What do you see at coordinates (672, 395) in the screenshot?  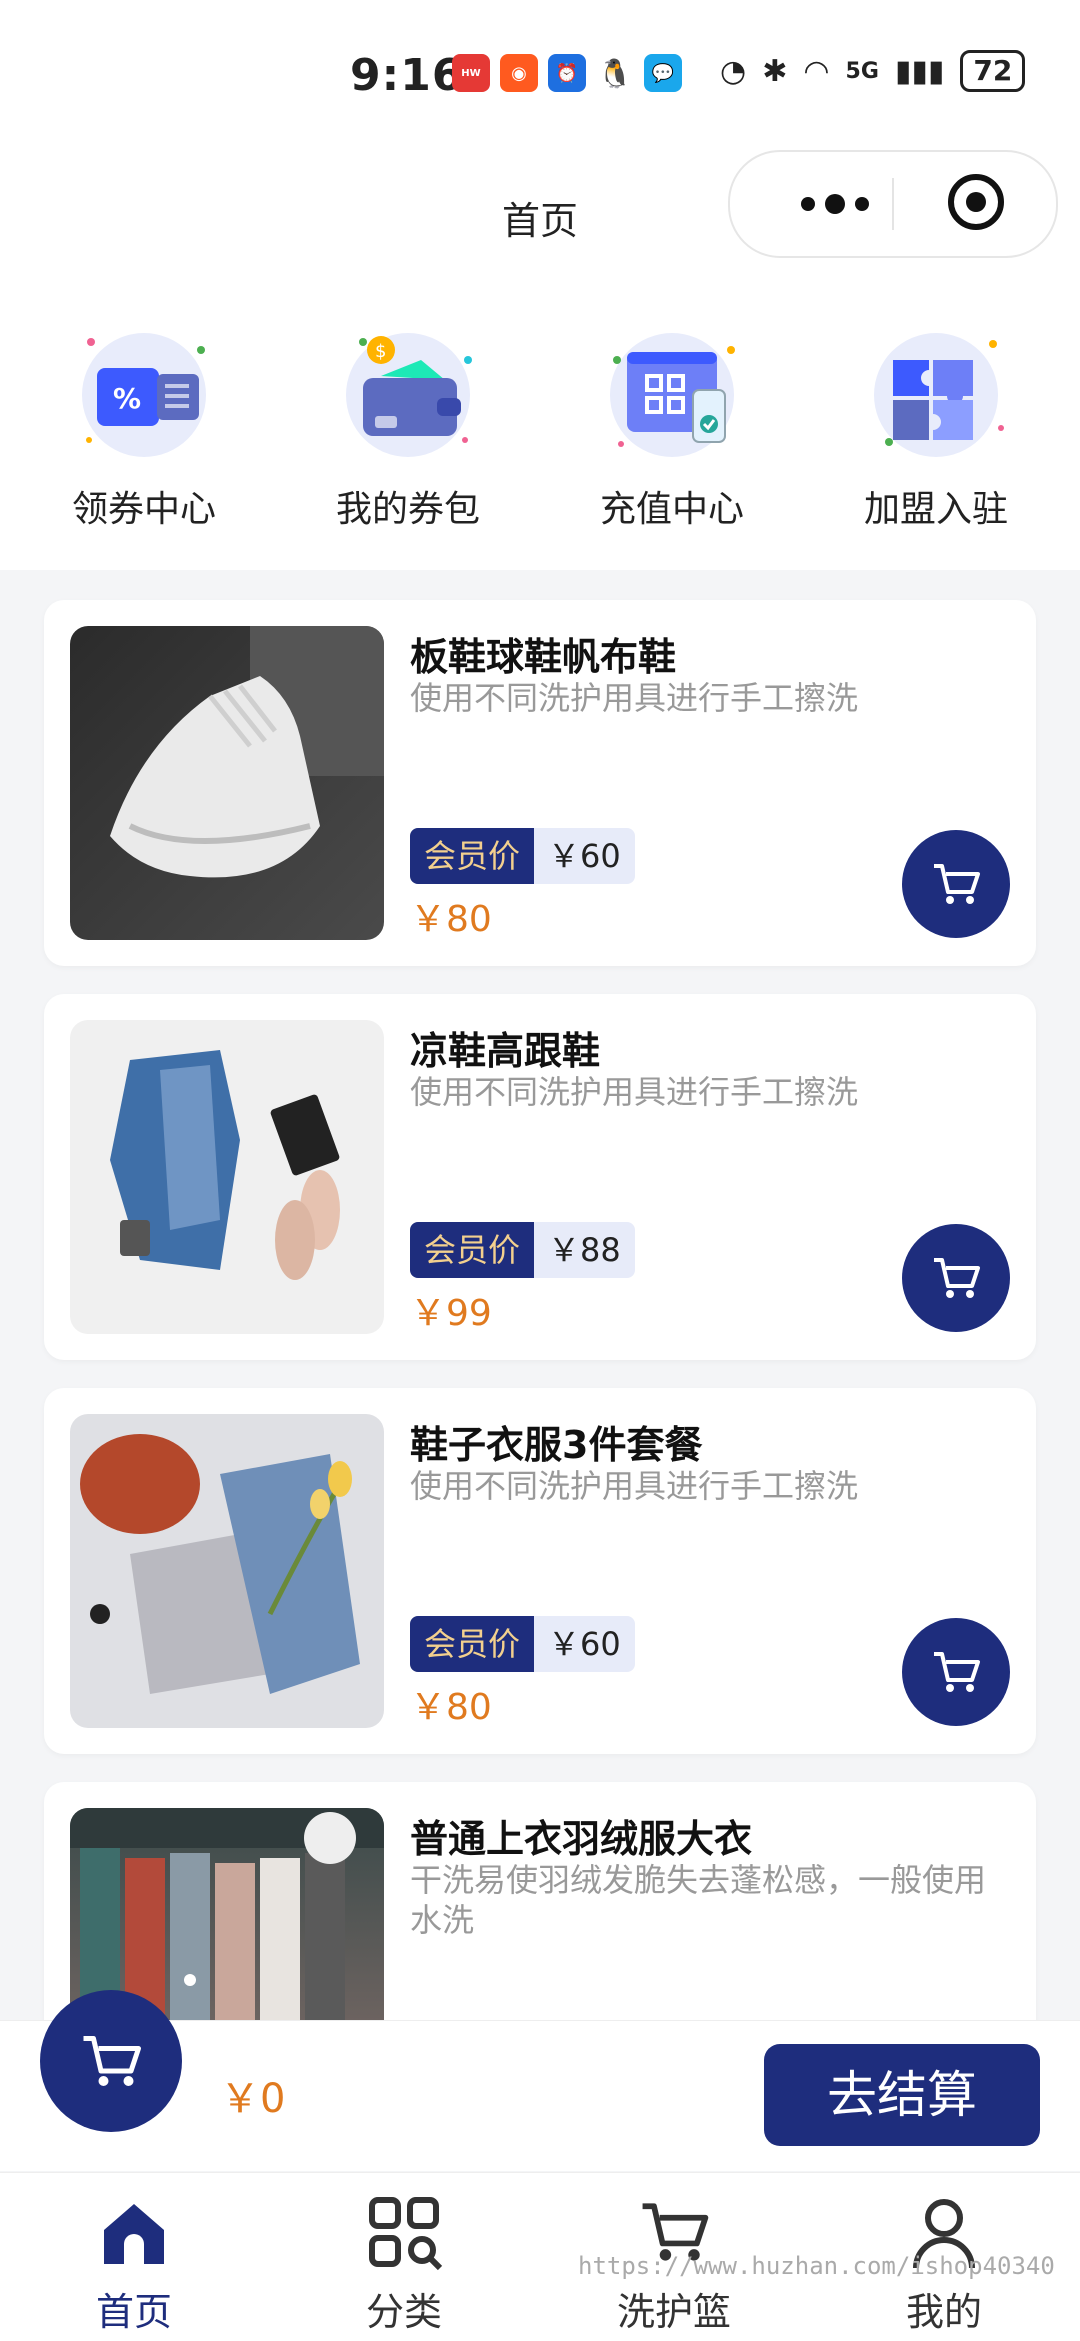 I see `recharge-icon` at bounding box center [672, 395].